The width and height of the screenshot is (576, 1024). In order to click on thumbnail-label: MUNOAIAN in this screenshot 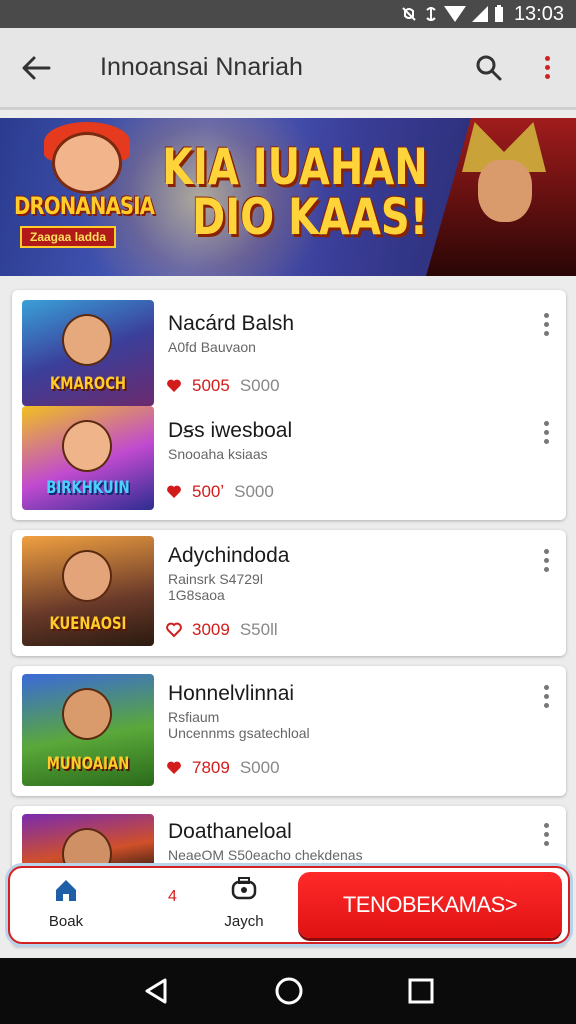, I will do `click(88, 764)`.